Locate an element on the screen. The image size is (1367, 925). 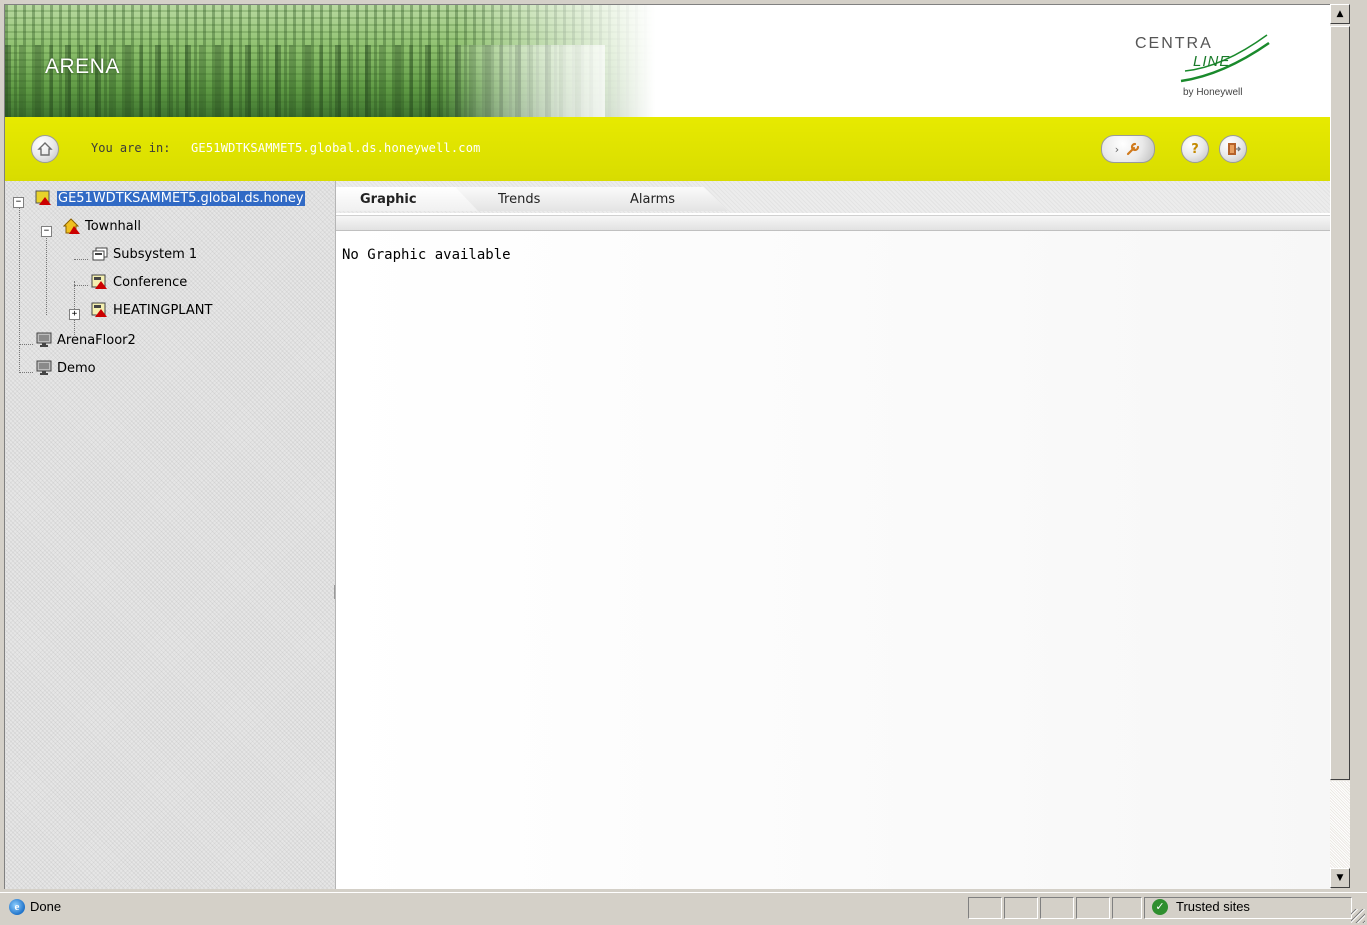
tree-node-label: Subsystem 1 is located at coordinates (155, 254).